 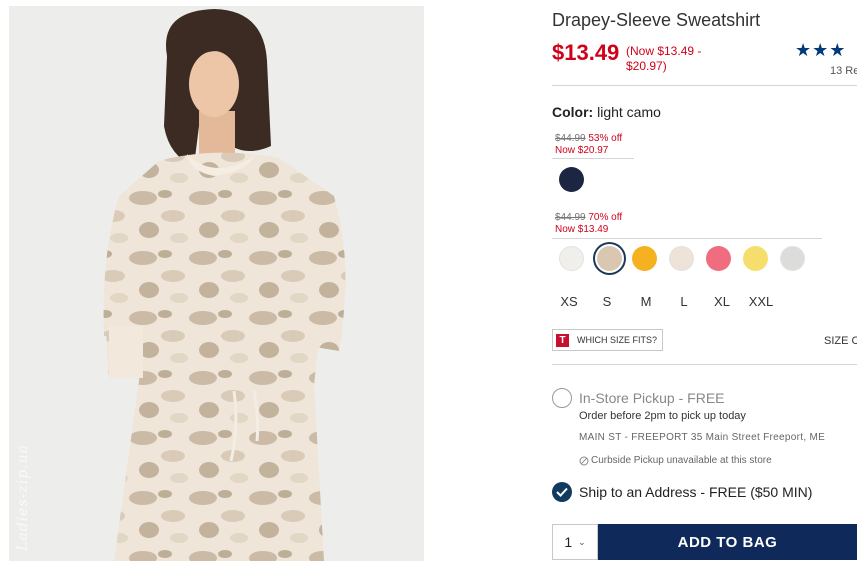 What do you see at coordinates (607, 301) in the screenshot?
I see `size-option-s: S` at bounding box center [607, 301].